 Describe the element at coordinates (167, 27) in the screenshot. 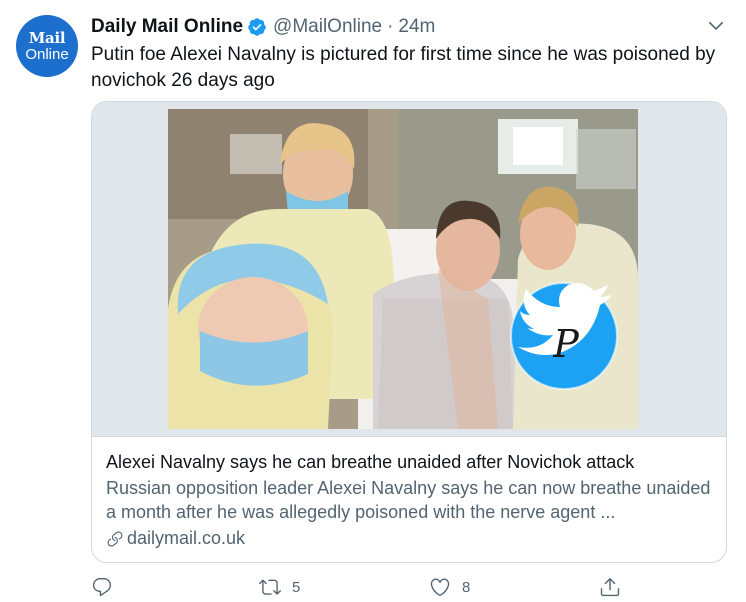

I see `display-name: Daily Mail Online` at that location.